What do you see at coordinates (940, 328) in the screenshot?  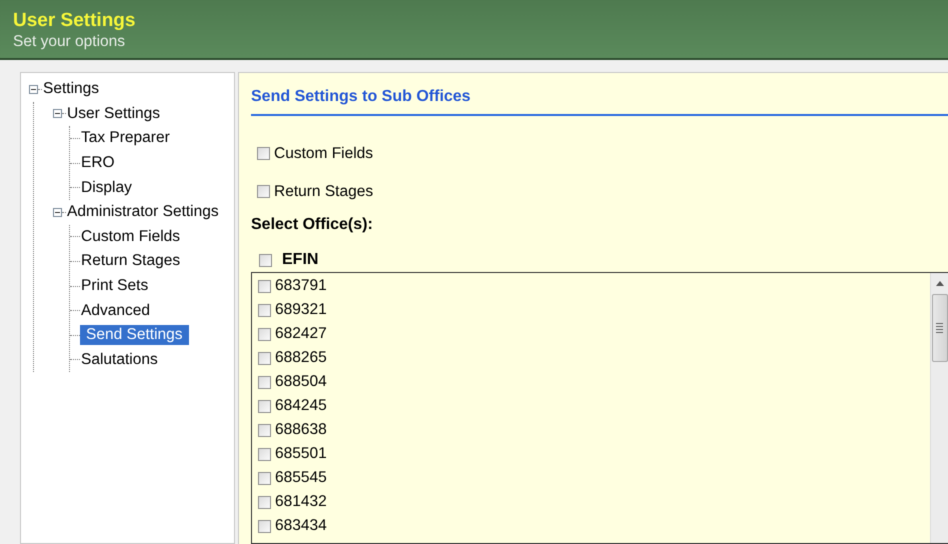 I see `scroll-thumb` at bounding box center [940, 328].